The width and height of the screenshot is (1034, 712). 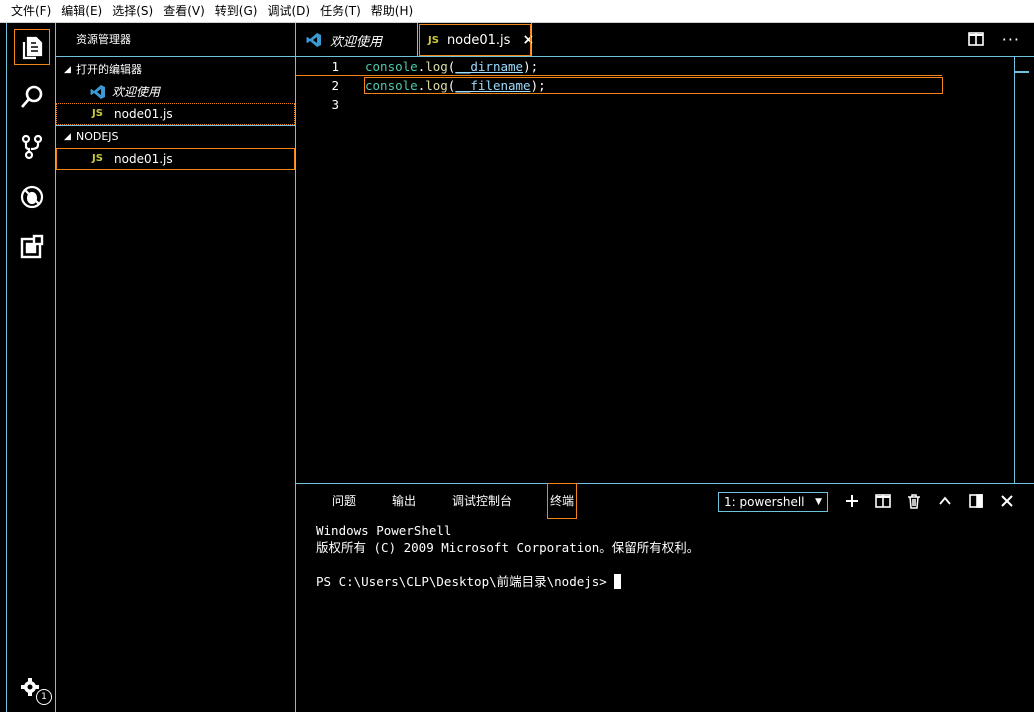 What do you see at coordinates (1007, 502) in the screenshot?
I see `close-panel-icon` at bounding box center [1007, 502].